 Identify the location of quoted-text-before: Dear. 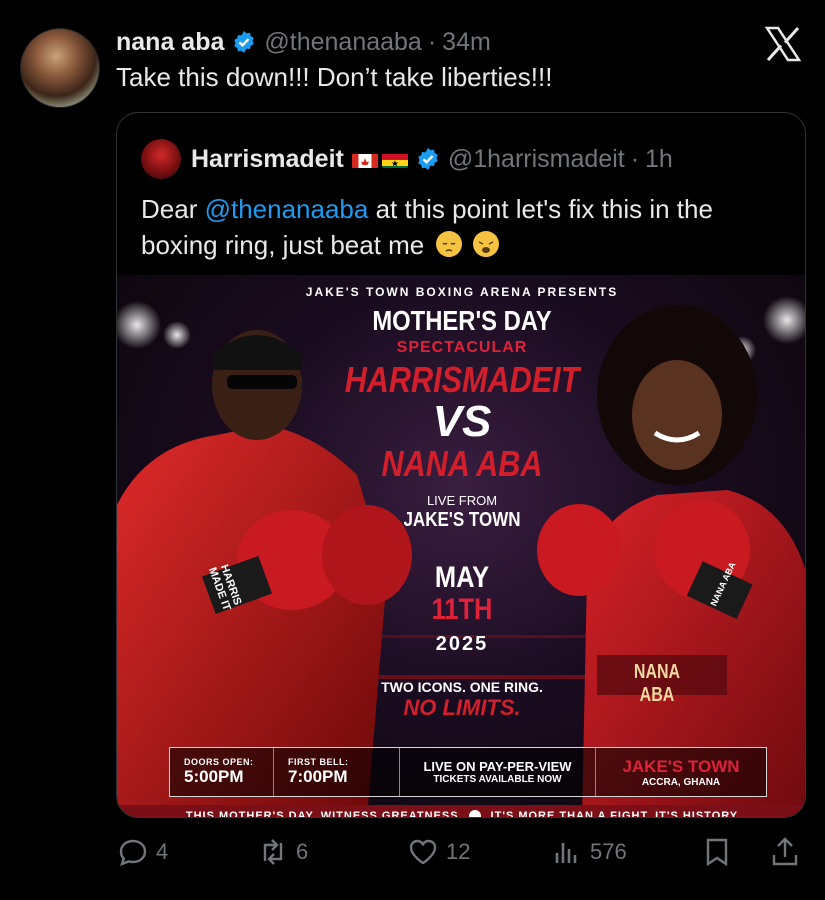
(173, 209).